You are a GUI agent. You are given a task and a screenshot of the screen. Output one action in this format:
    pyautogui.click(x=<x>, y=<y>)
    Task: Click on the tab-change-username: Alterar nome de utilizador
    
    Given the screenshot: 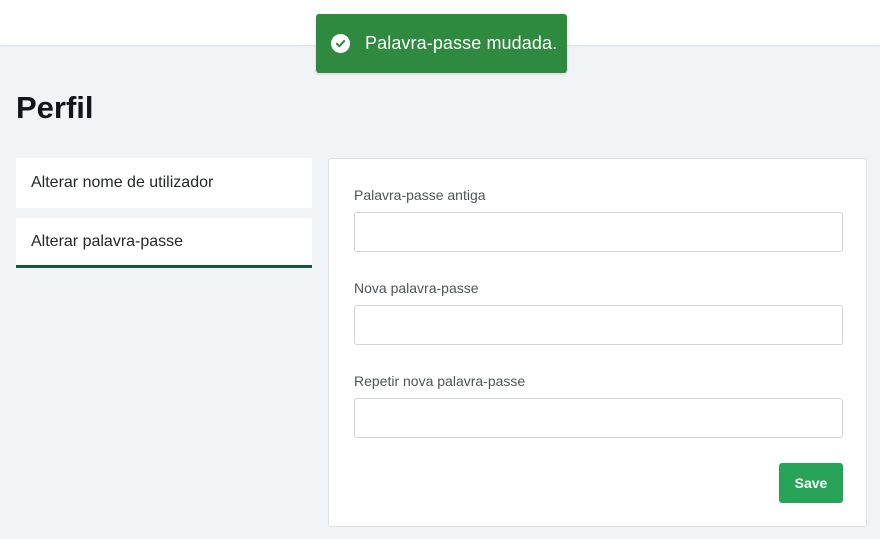 What is the action you would take?
    pyautogui.click(x=164, y=183)
    